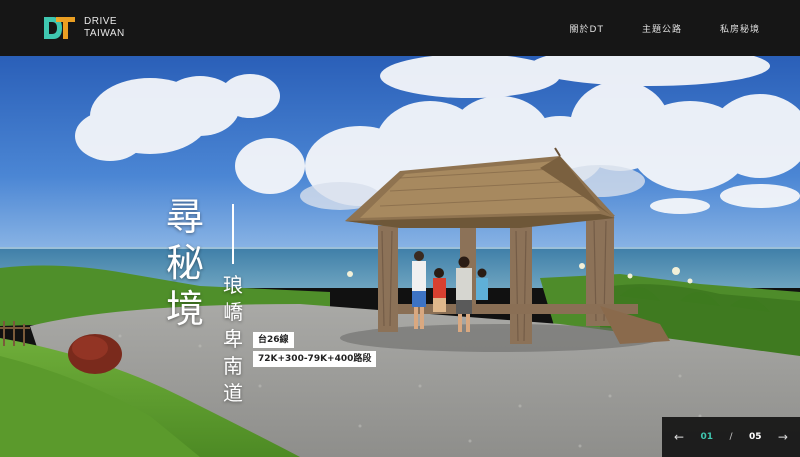  I want to click on hero-subtitle-char: 南, so click(233, 366).